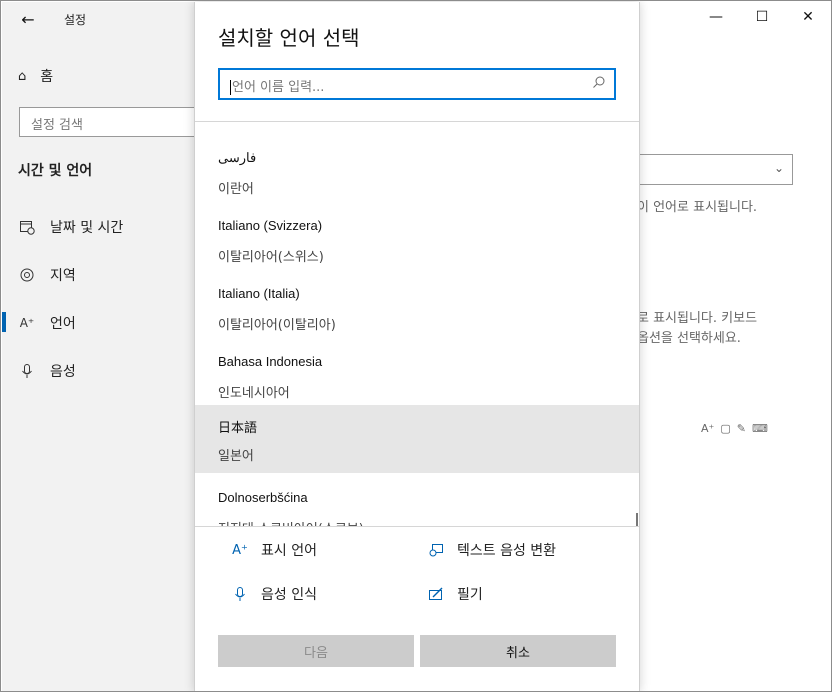 The width and height of the screenshot is (832, 692). I want to click on maximize-button: ☐, so click(762, 17).